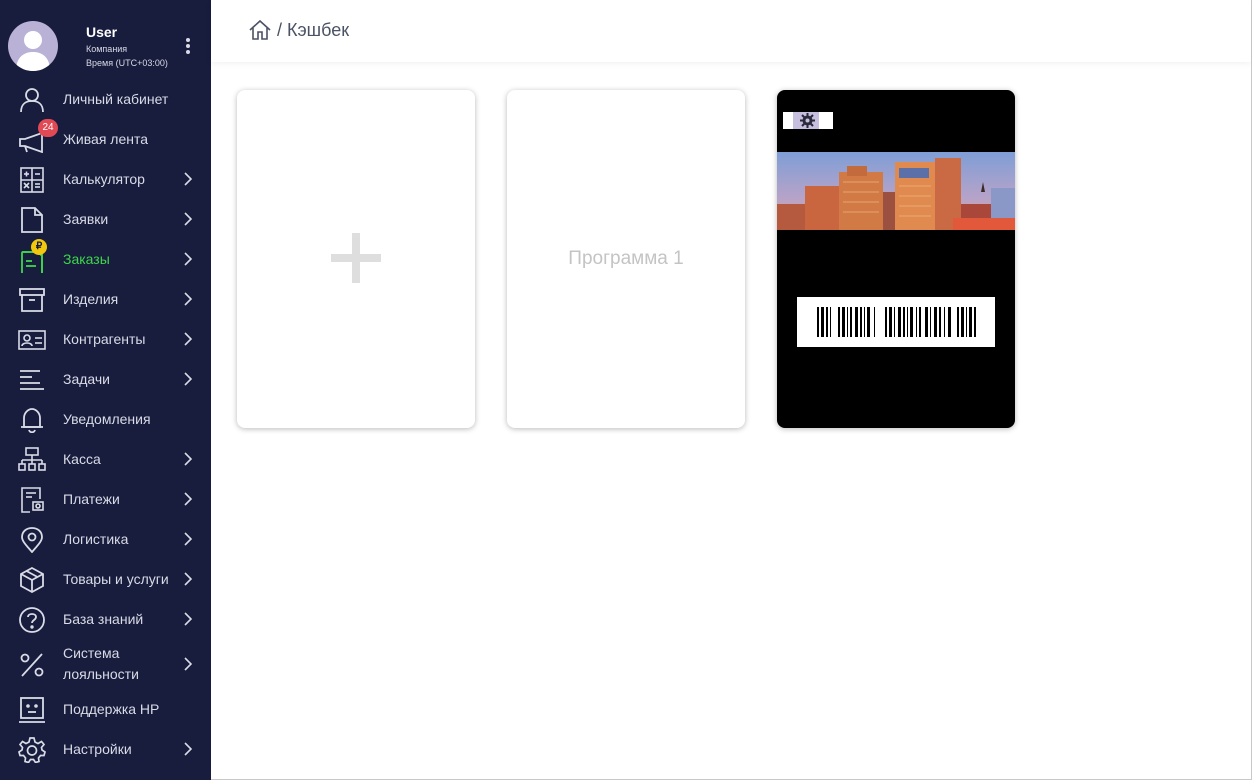  I want to click on sidebar-item-label: Уведомления, so click(107, 419).